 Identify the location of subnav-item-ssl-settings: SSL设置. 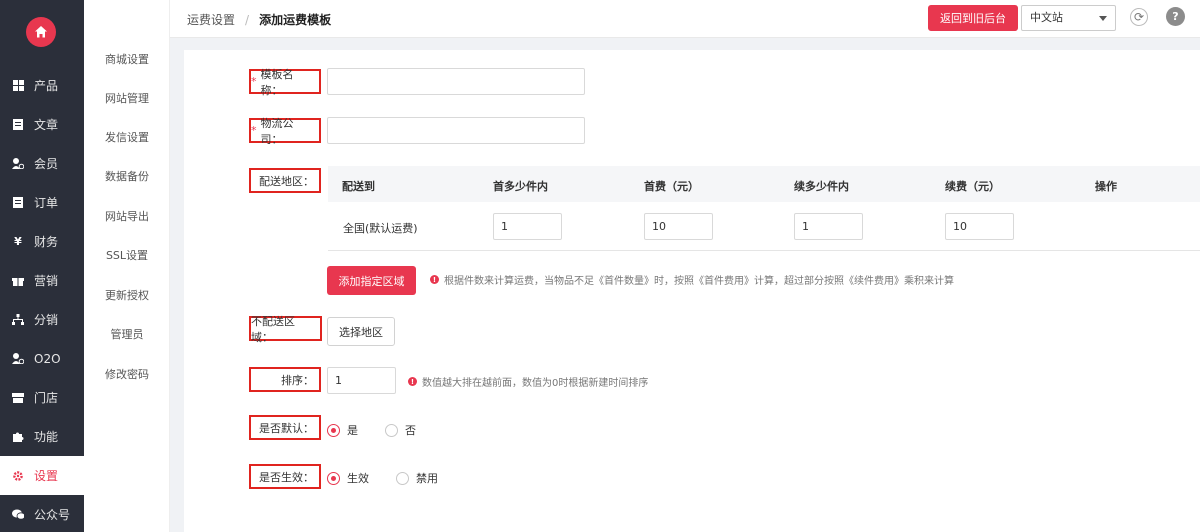
(127, 255).